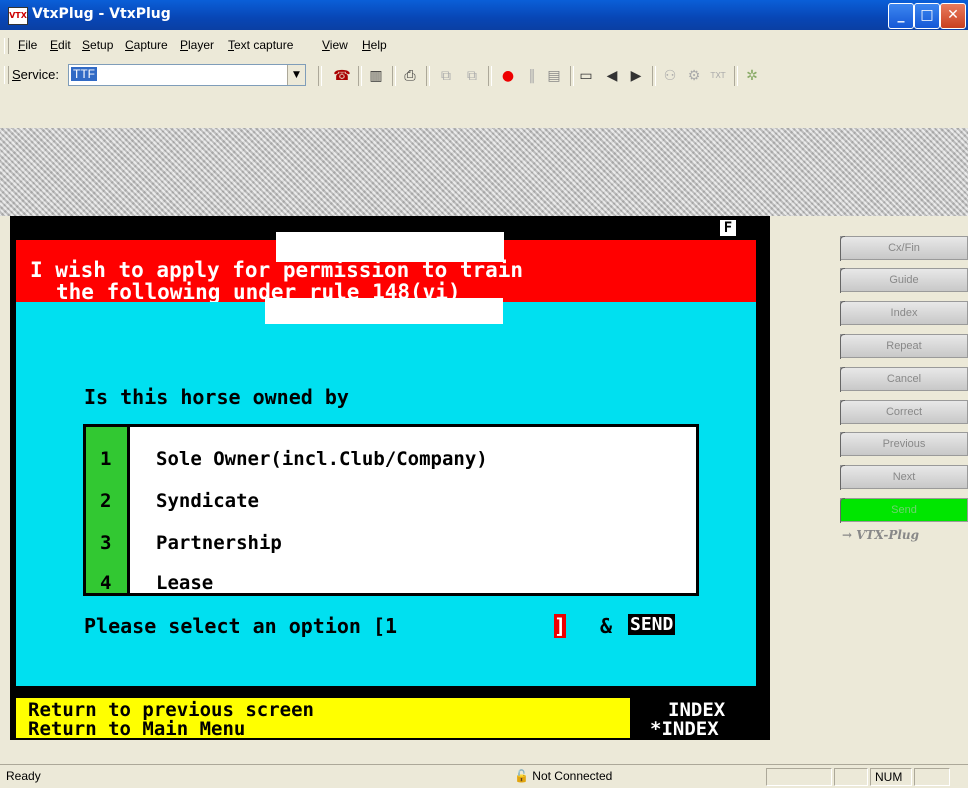  Describe the element at coordinates (296, 75) in the screenshot. I see `chevron-down-icon: ▼` at that location.